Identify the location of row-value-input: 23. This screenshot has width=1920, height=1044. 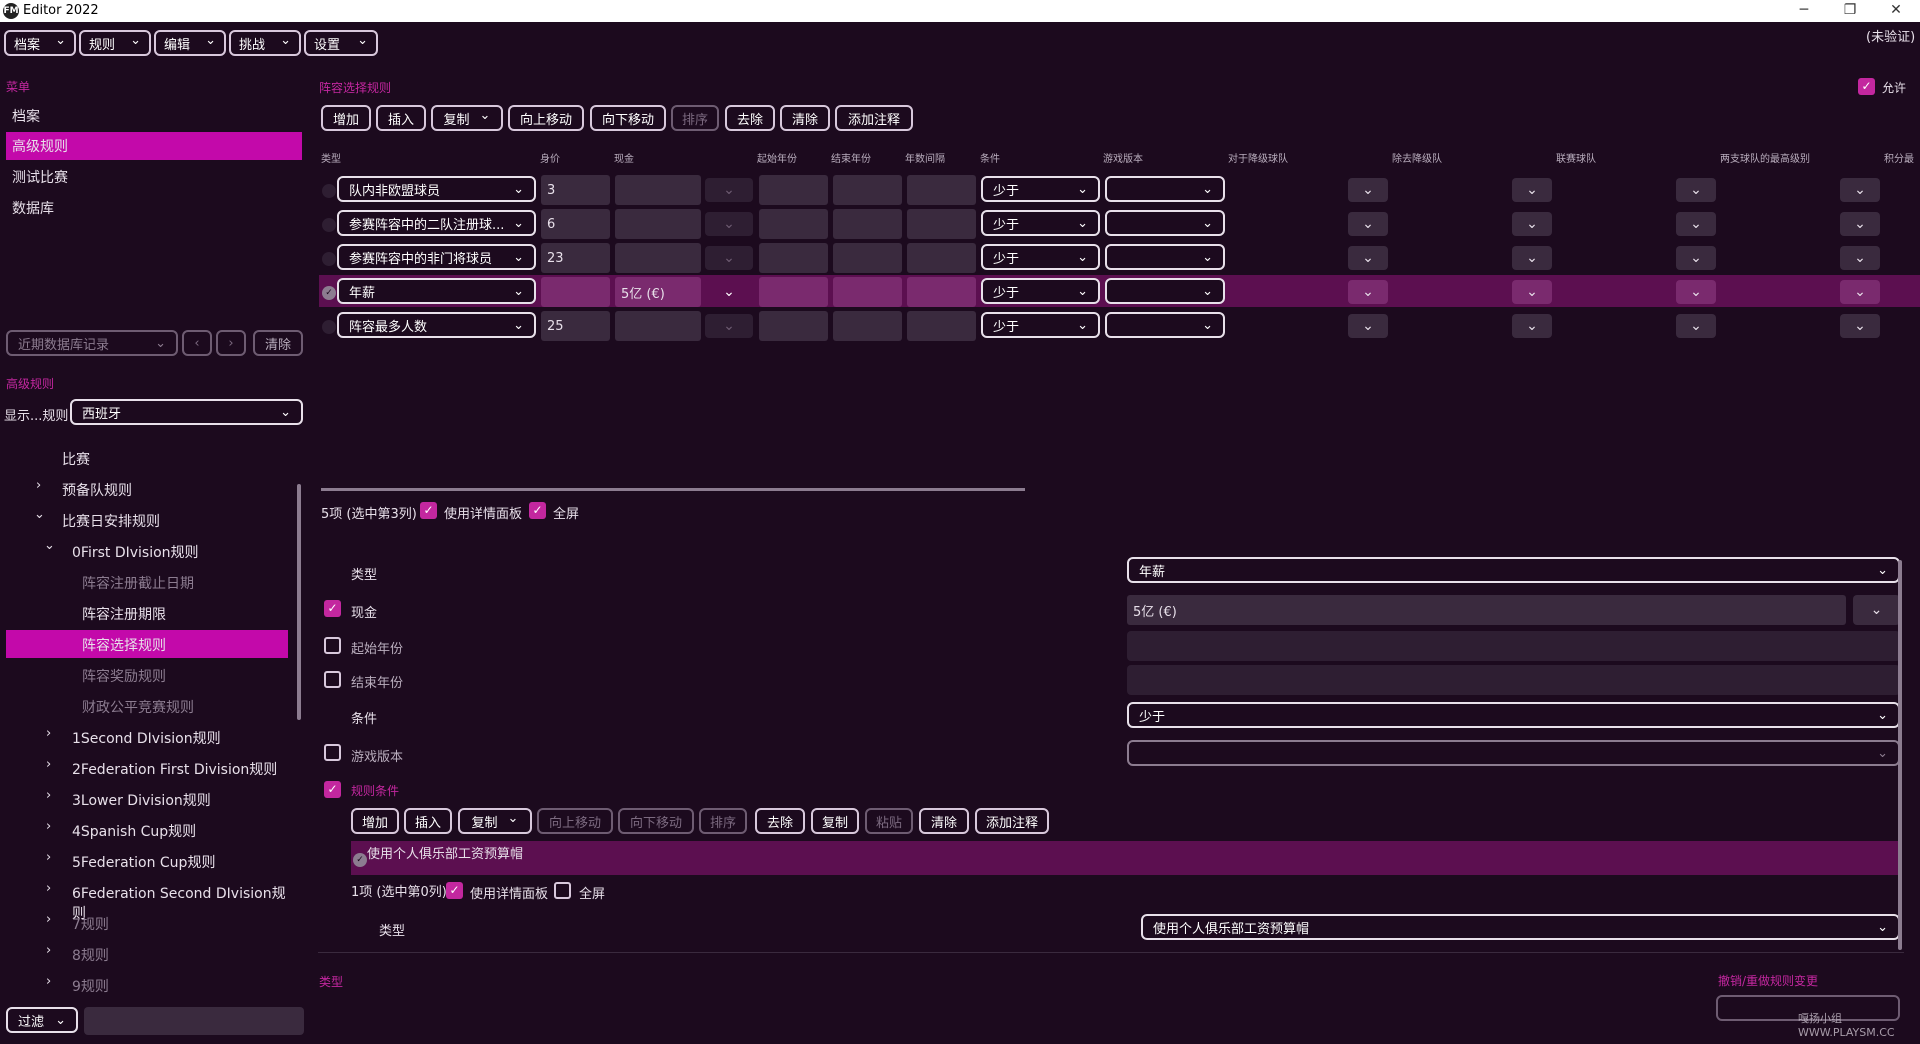
(575, 258).